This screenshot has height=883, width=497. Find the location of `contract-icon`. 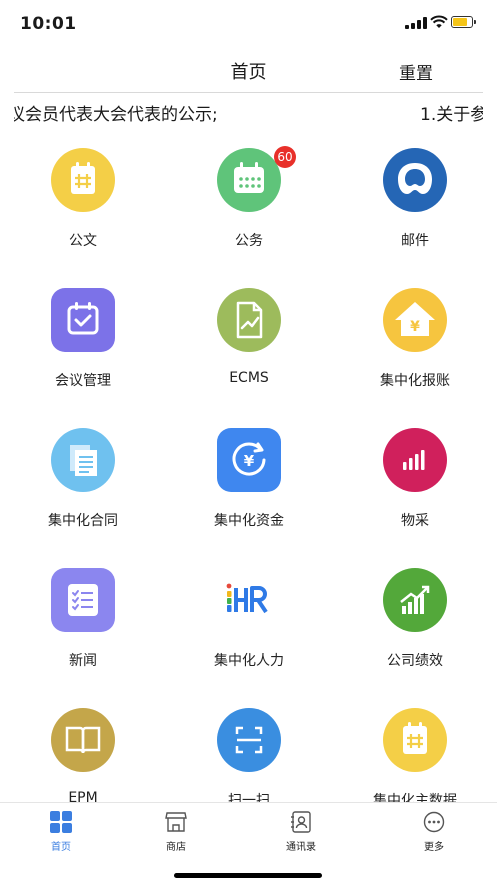

contract-icon is located at coordinates (83, 460).